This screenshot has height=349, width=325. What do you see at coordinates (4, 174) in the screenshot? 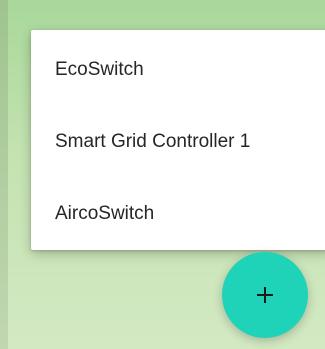
I see `background-edge` at bounding box center [4, 174].